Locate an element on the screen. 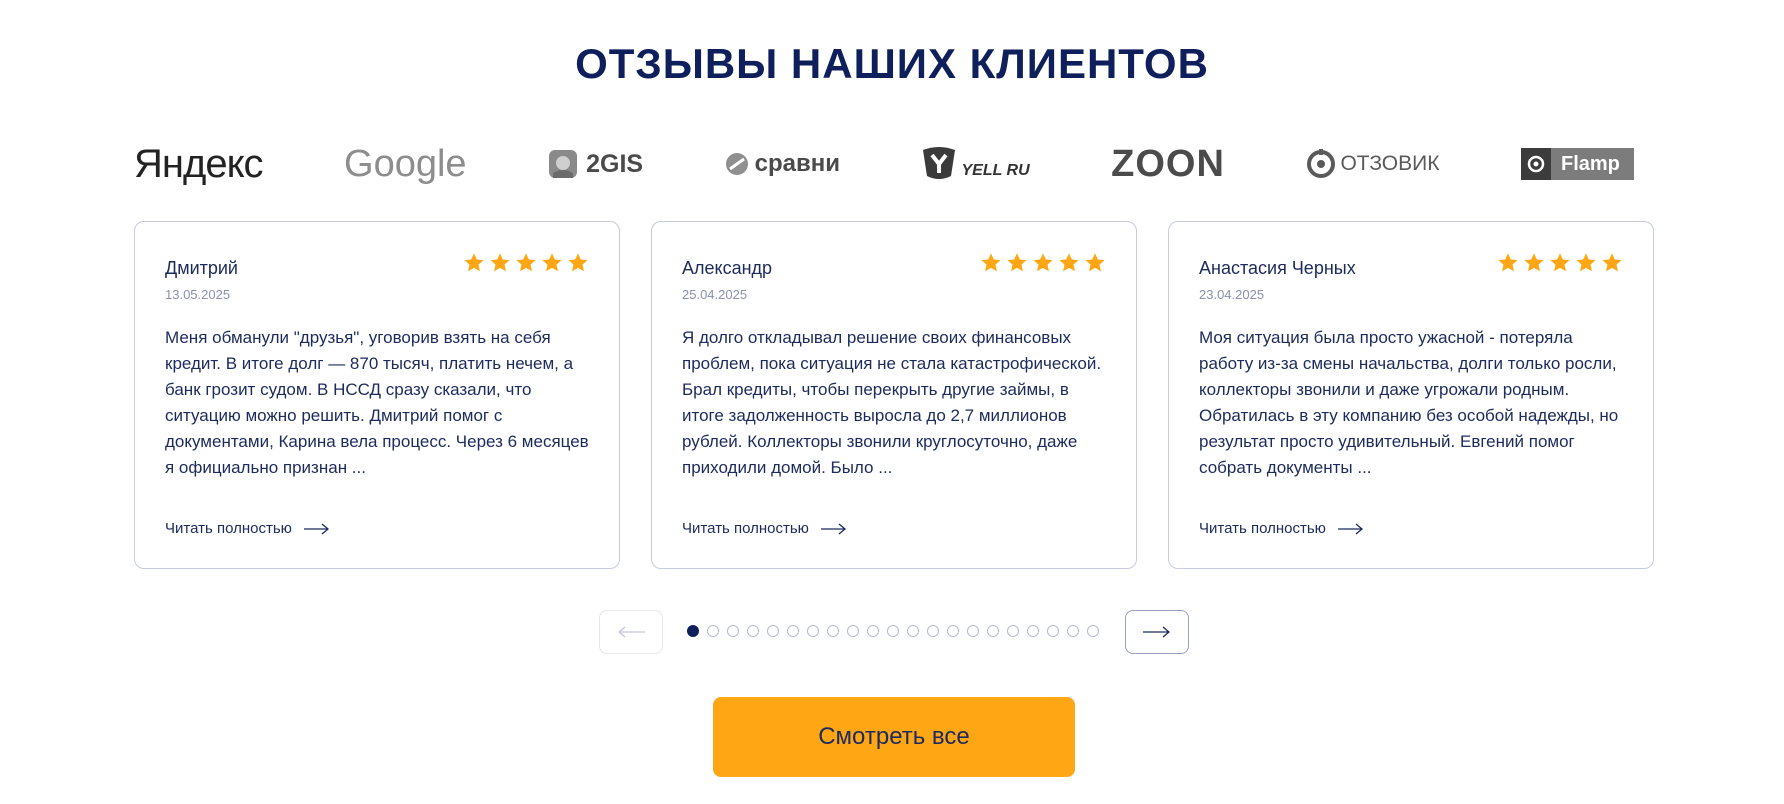 The width and height of the screenshot is (1784, 804). review-date: 23.04.2025 is located at coordinates (1232, 294).